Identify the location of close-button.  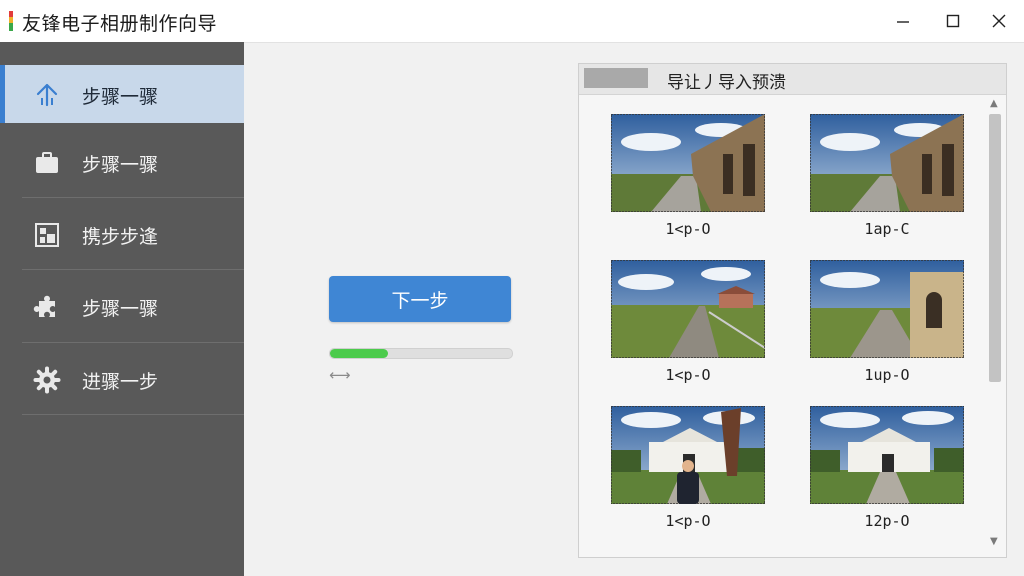
(999, 21).